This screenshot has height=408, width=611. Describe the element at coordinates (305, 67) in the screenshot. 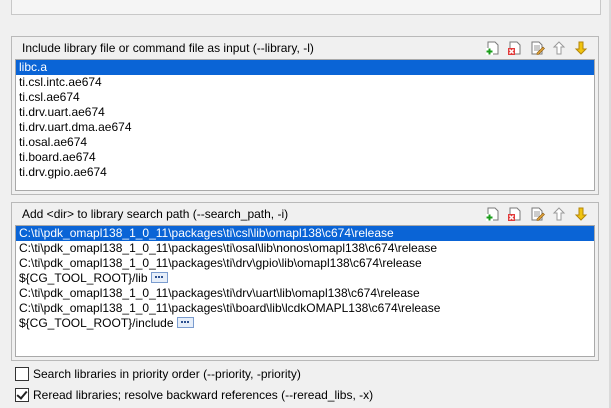

I see `list-item: libc.a` at that location.